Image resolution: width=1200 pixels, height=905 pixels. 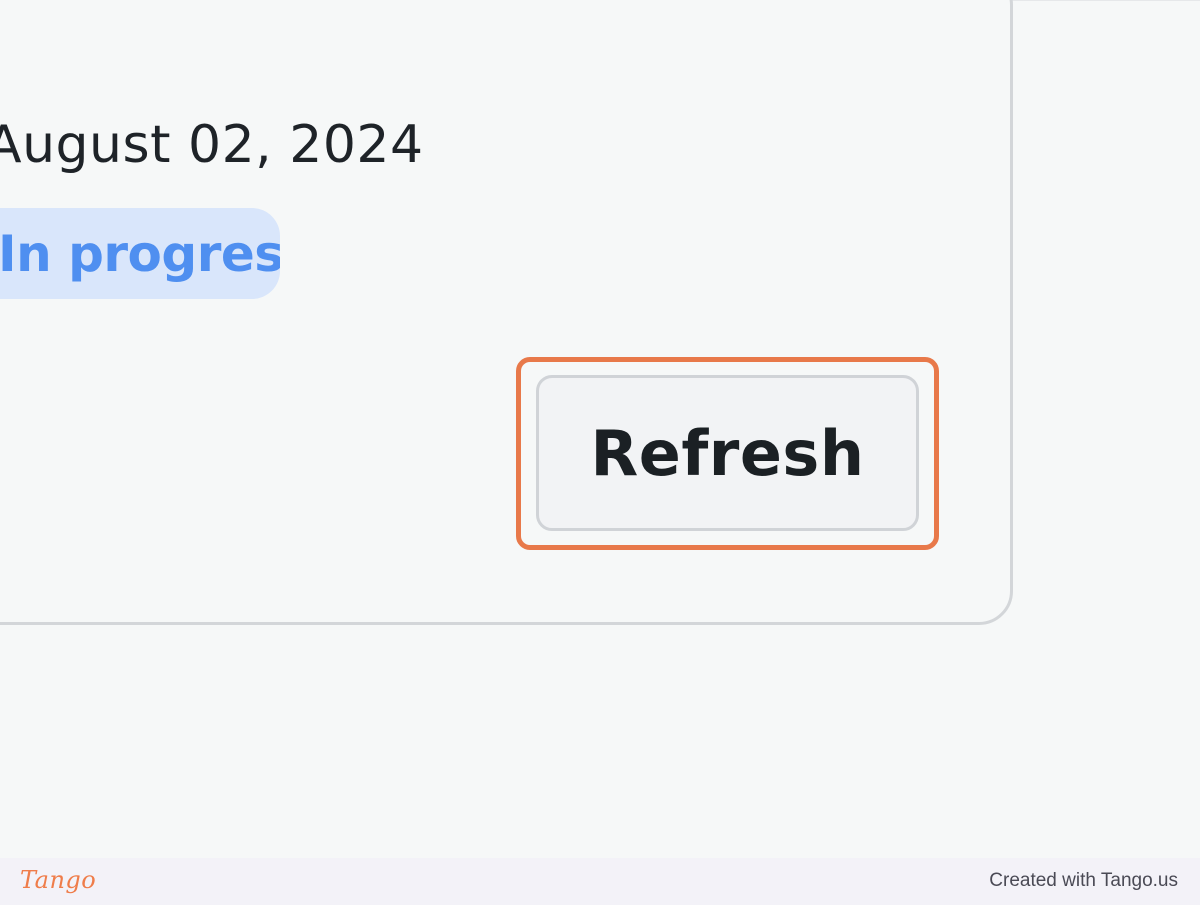 I want to click on status-badge: In progress, so click(x=140, y=253).